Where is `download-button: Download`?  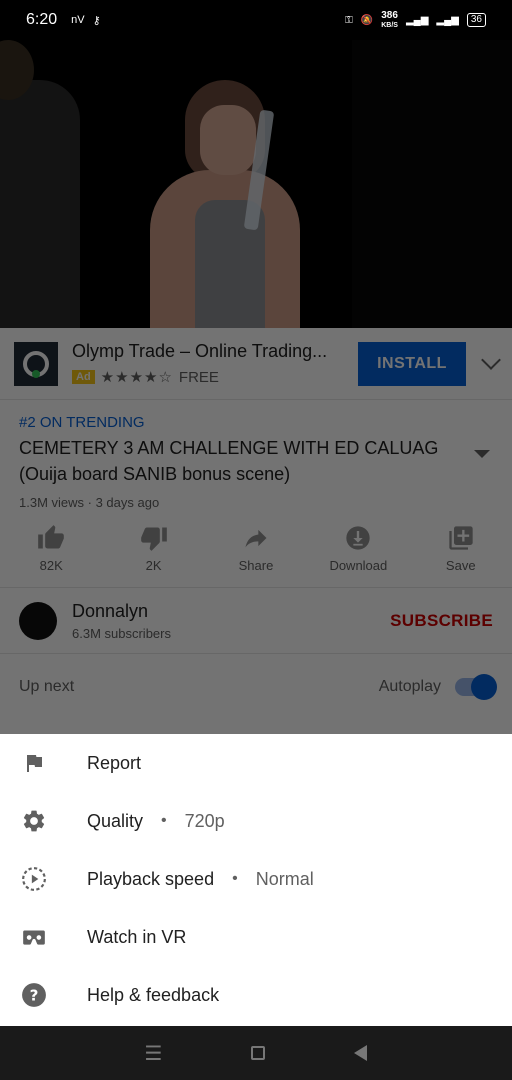
download-button: Download is located at coordinates (358, 548).